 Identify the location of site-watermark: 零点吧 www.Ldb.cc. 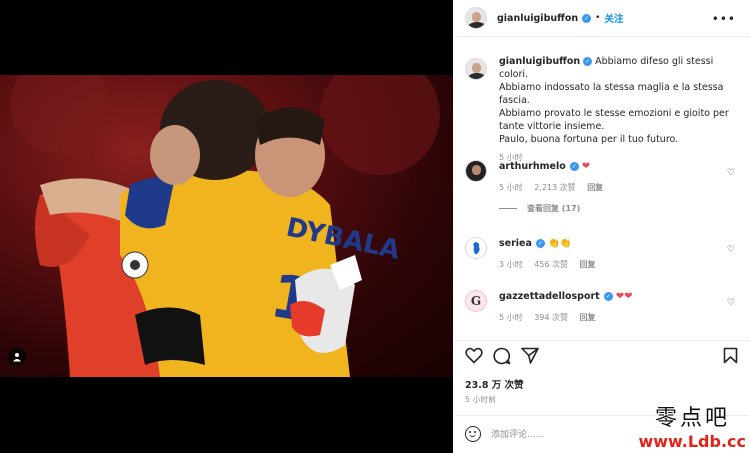
(692, 425).